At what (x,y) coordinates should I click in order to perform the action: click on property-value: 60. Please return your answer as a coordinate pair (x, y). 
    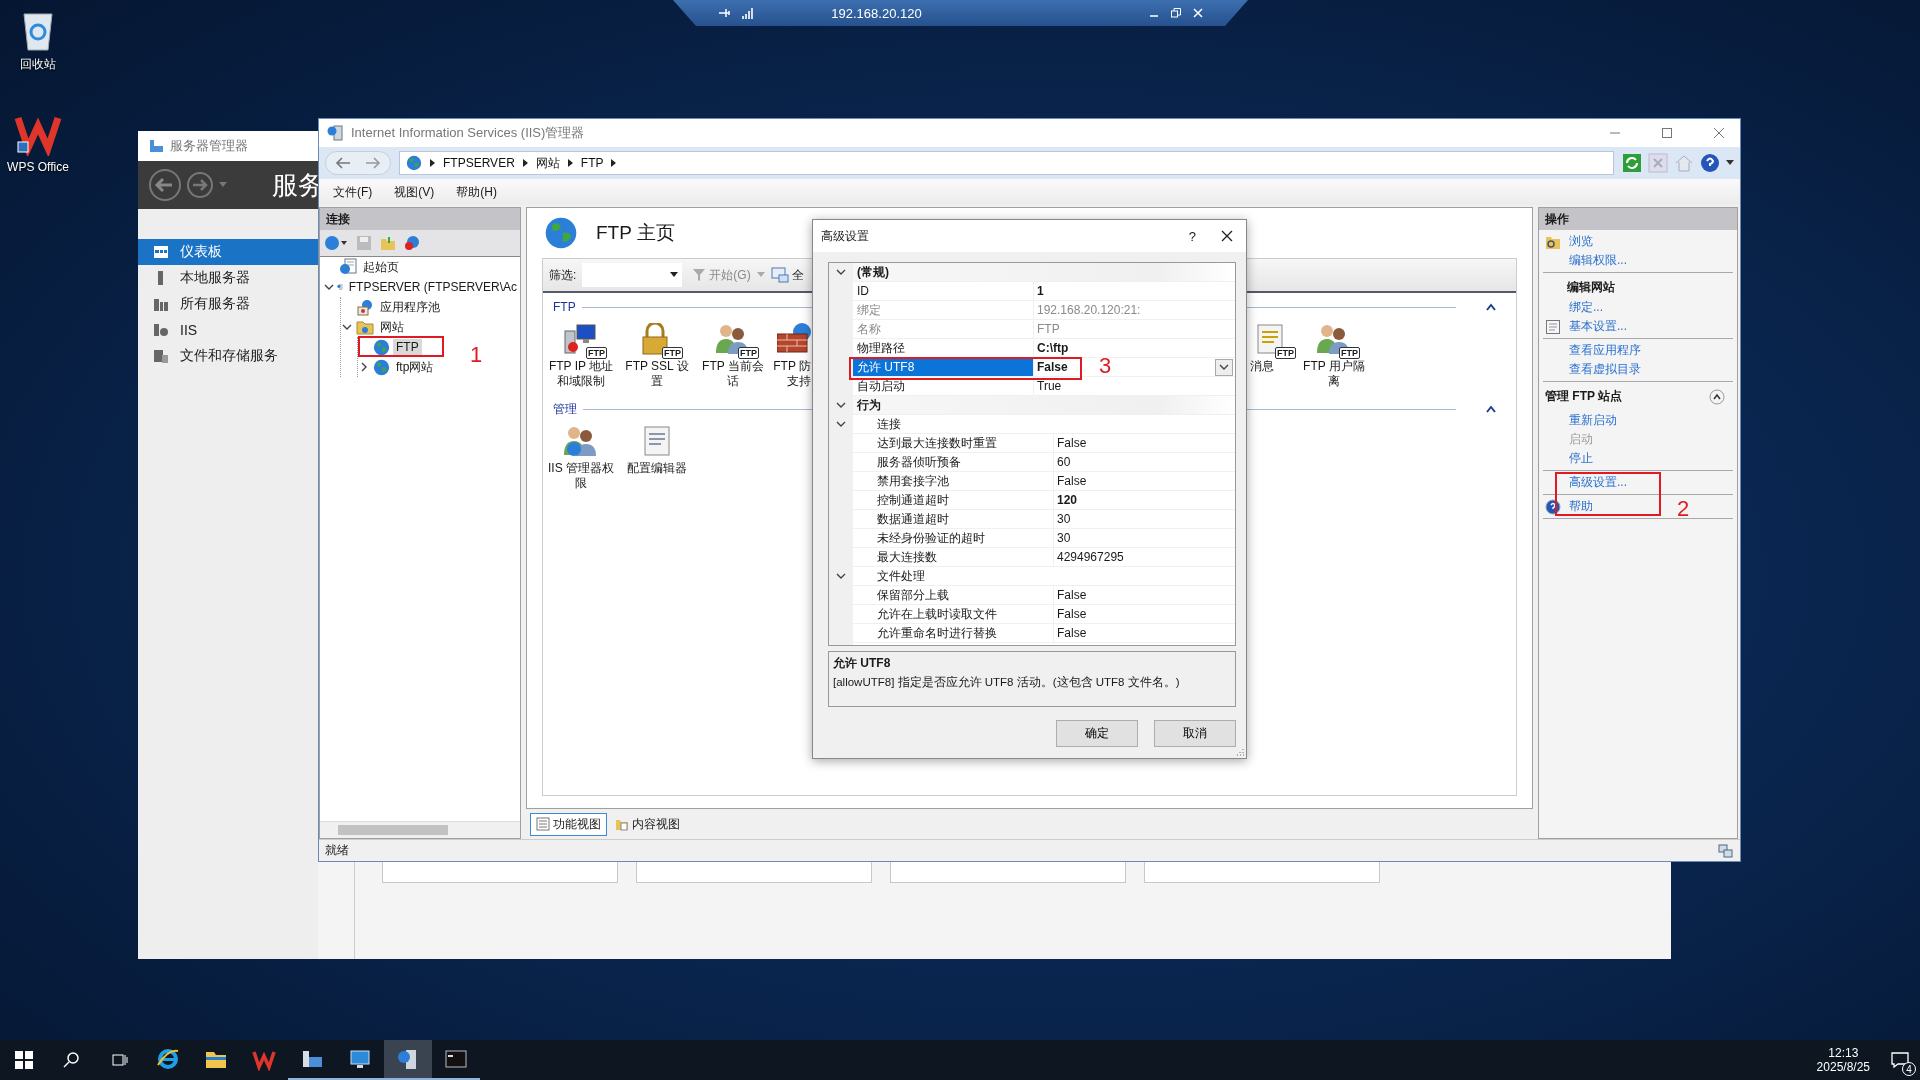
    Looking at the image, I should click on (1064, 462).